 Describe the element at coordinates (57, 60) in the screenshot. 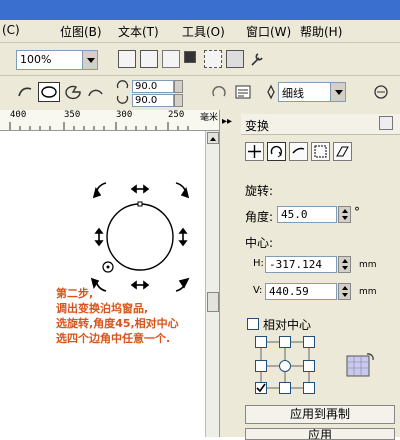

I see `zoom-level-select: 100%` at that location.